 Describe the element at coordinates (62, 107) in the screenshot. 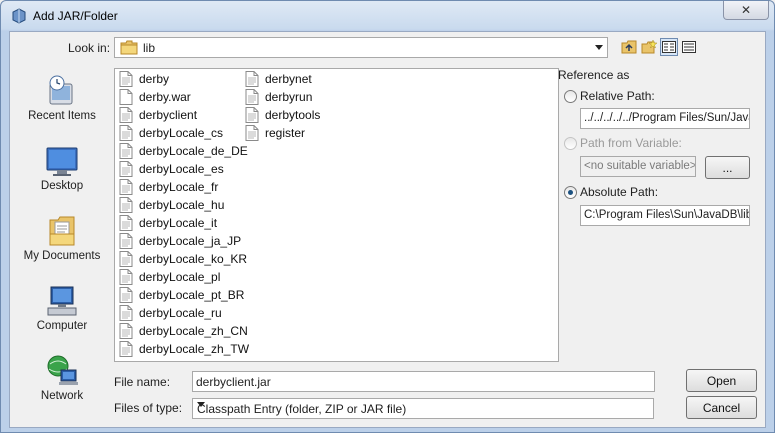

I see `place-recent-items: Recent Items` at that location.